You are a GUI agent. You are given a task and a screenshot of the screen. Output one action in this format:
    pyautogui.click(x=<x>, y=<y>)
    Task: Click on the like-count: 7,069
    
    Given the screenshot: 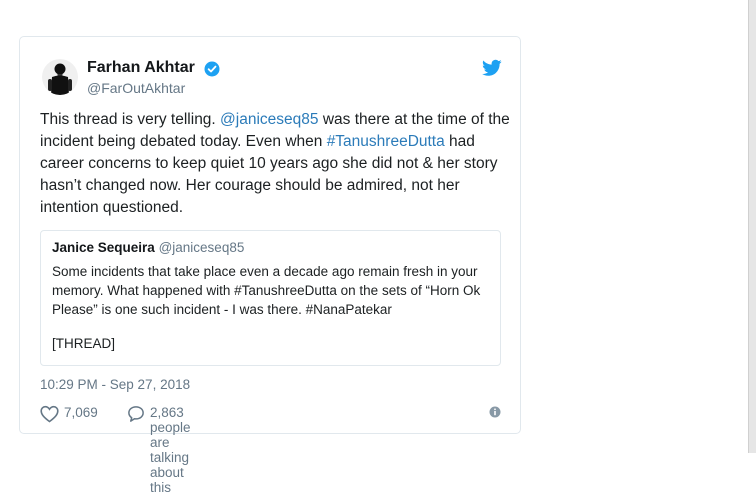 What is the action you would take?
    pyautogui.click(x=81, y=412)
    